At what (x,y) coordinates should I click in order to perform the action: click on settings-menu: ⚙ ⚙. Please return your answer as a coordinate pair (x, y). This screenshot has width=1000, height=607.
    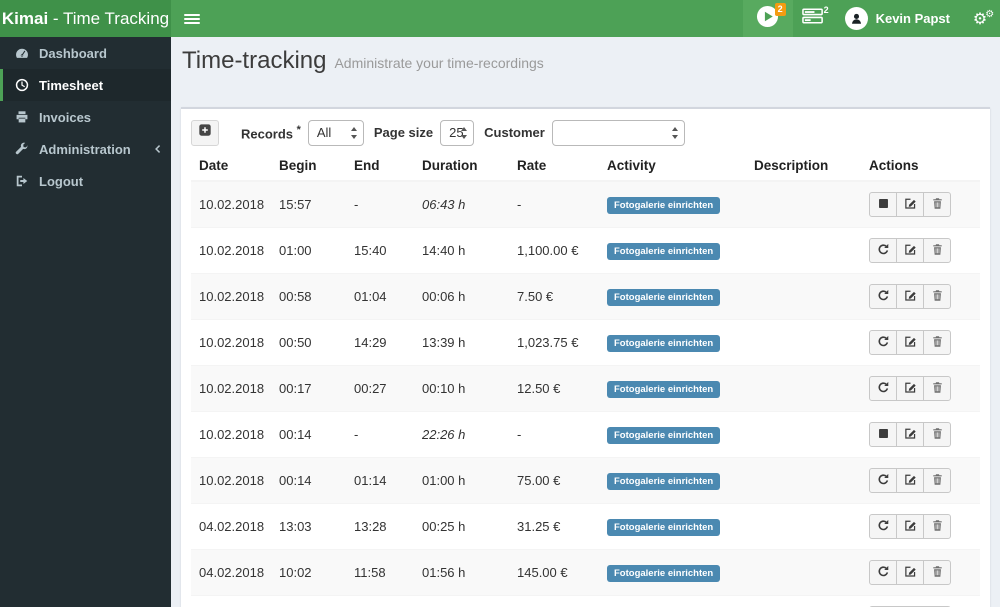
    Looking at the image, I should click on (980, 18).